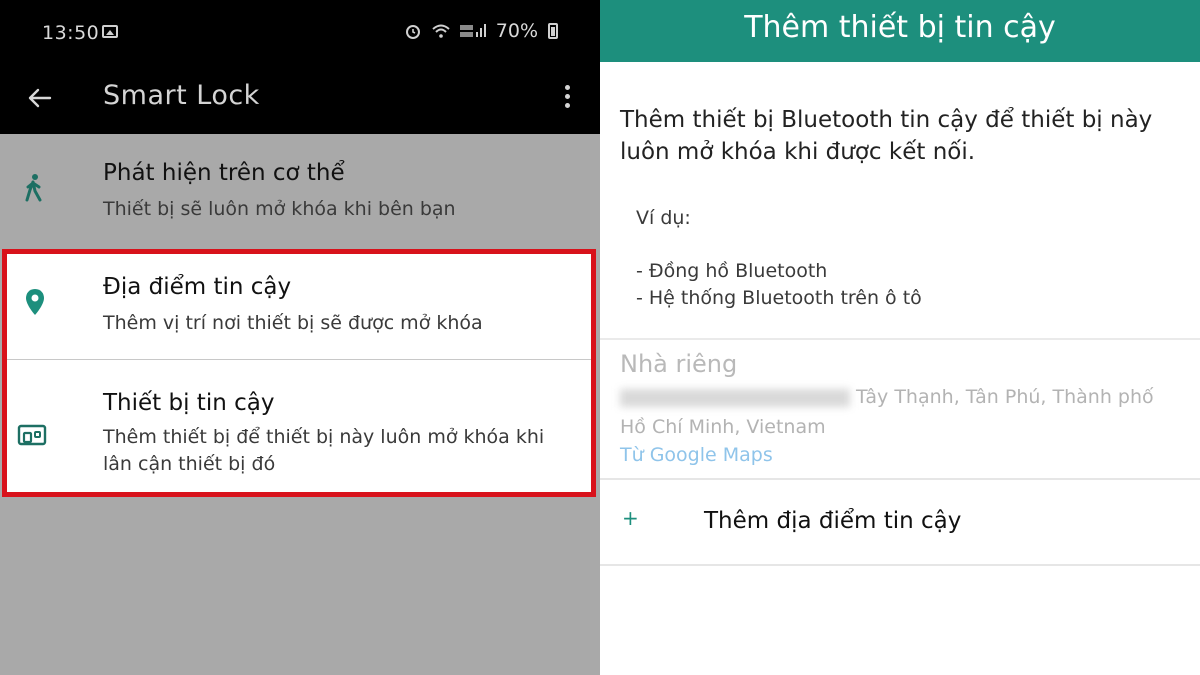  I want to click on add-trusted-place-label: Thêm địa điểm tin cậy, so click(833, 521).